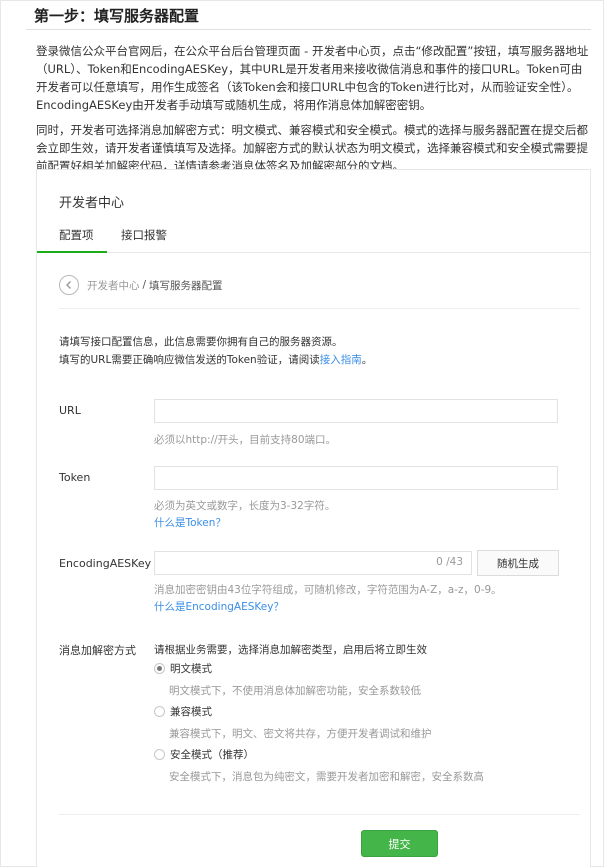 This screenshot has height=867, width=604. I want to click on radio-safe-mode: 安全模式（推荐）, so click(204, 754).